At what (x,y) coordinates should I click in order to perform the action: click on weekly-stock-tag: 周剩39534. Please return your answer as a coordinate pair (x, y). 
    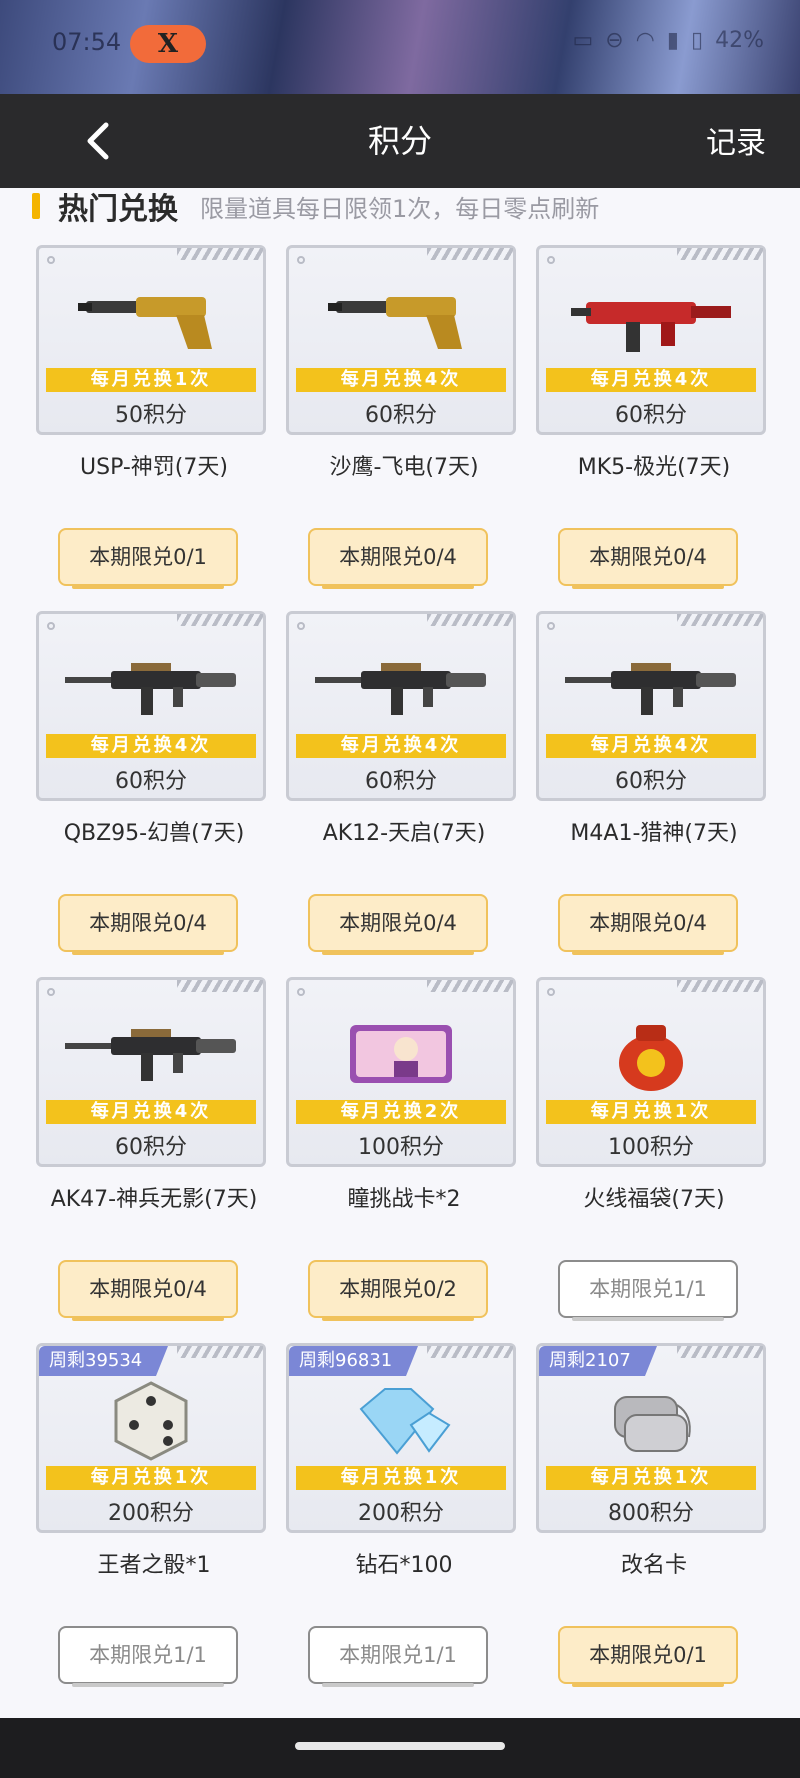
    Looking at the image, I should click on (104, 1361).